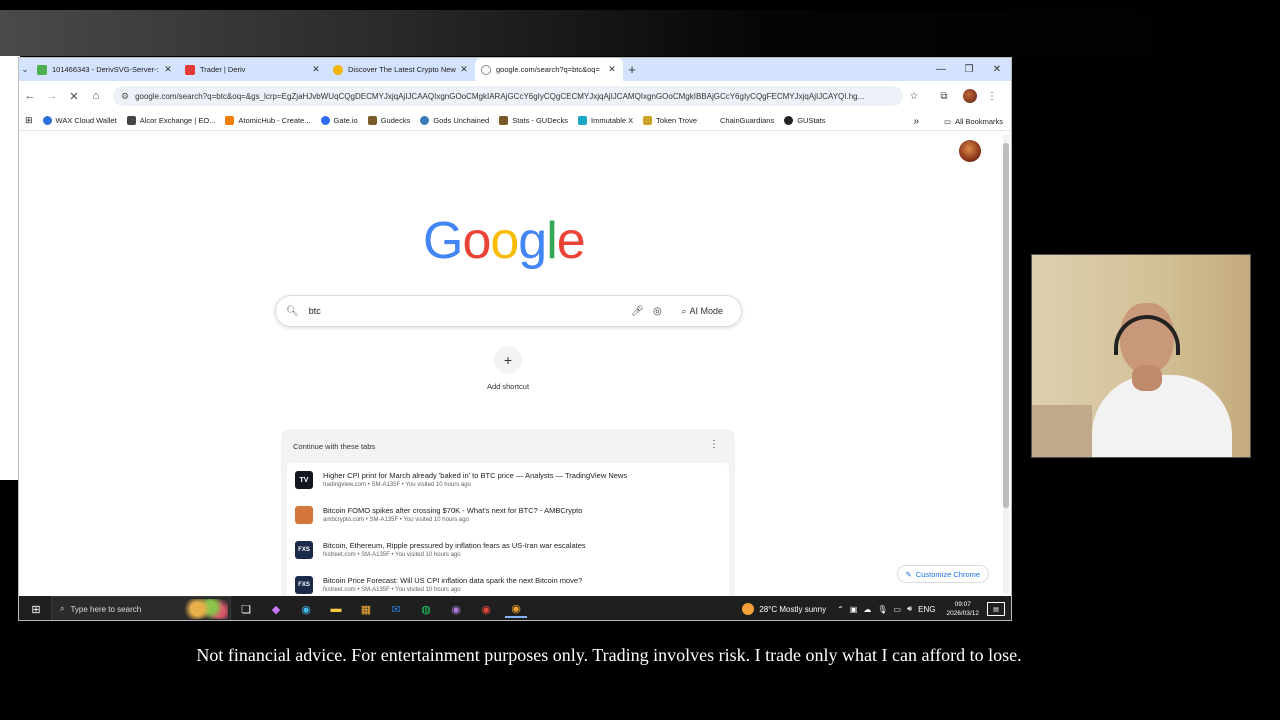 This screenshot has height=720, width=1280. I want to click on drive-icon, so click(42, 69).